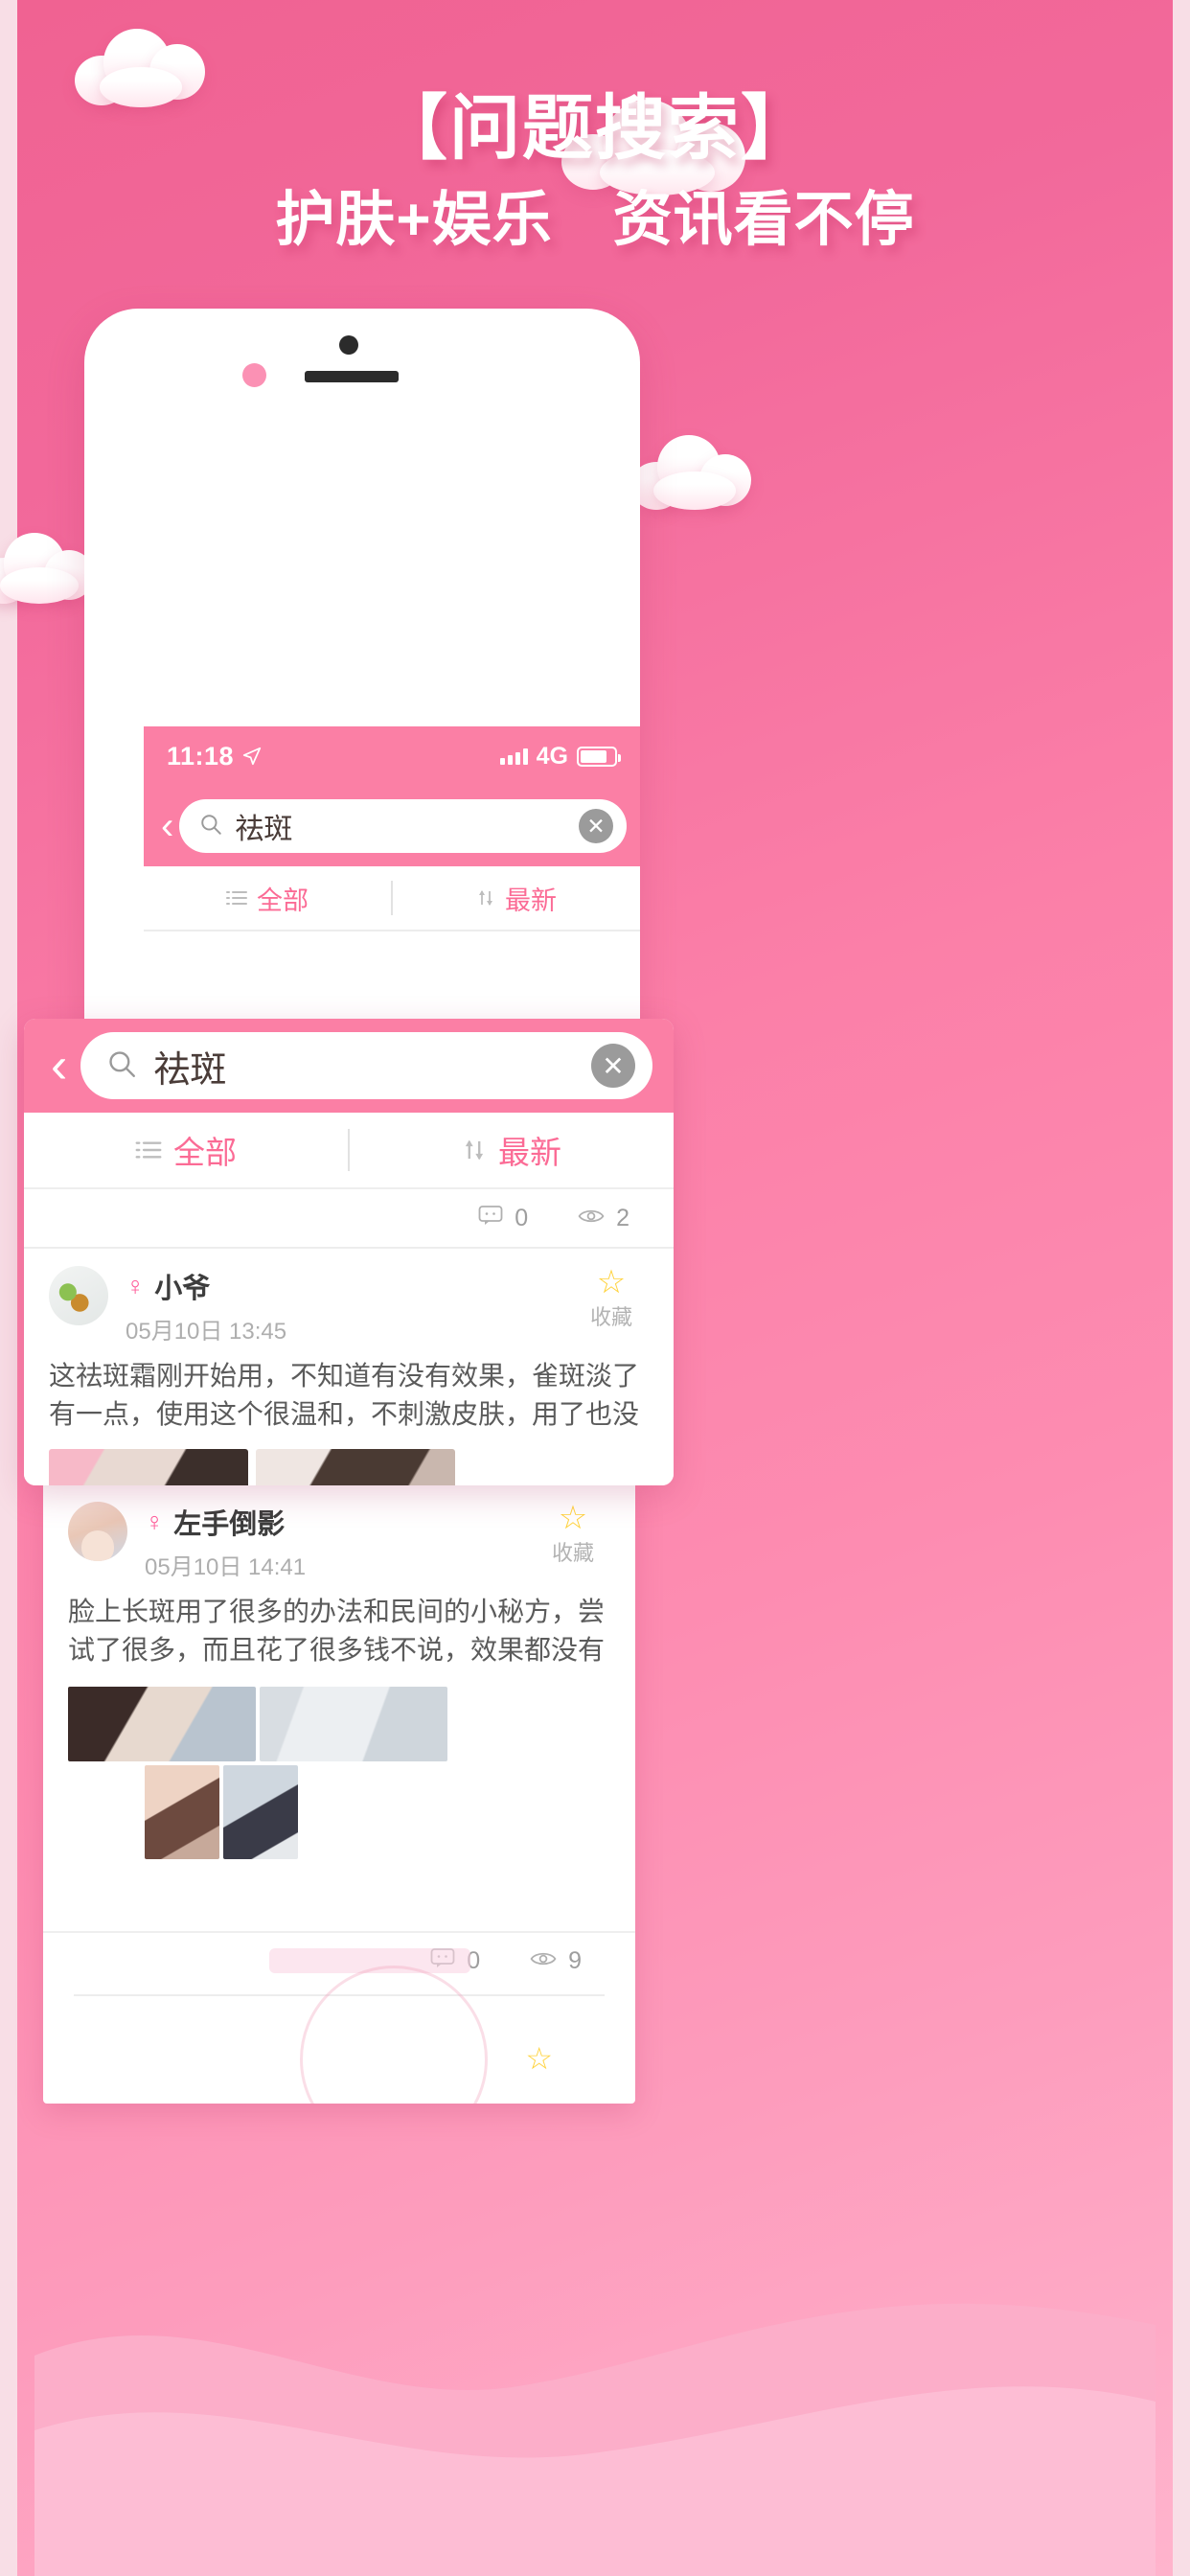  Describe the element at coordinates (230, 1525) in the screenshot. I see `post-username: 左手倒影` at that location.